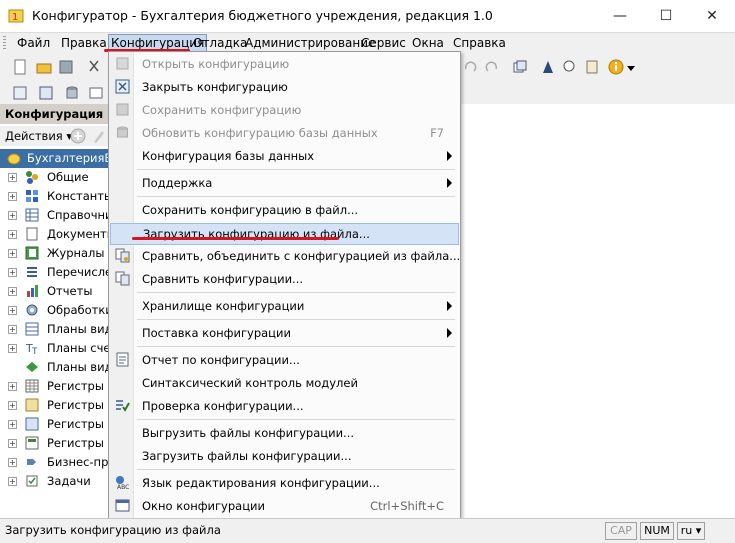  I want to click on menu-support: Поддержка, so click(284, 183).